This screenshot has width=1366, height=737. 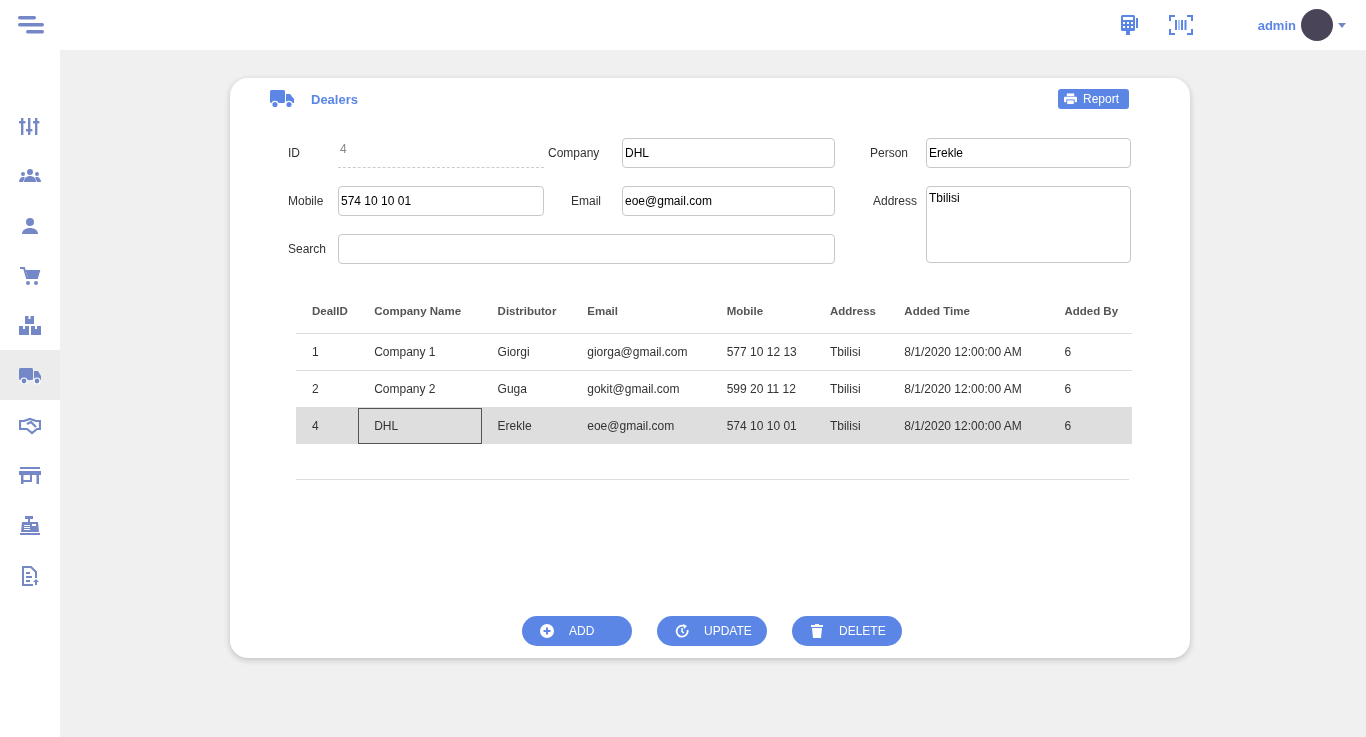 I want to click on column-header: DealID, so click(x=327, y=311).